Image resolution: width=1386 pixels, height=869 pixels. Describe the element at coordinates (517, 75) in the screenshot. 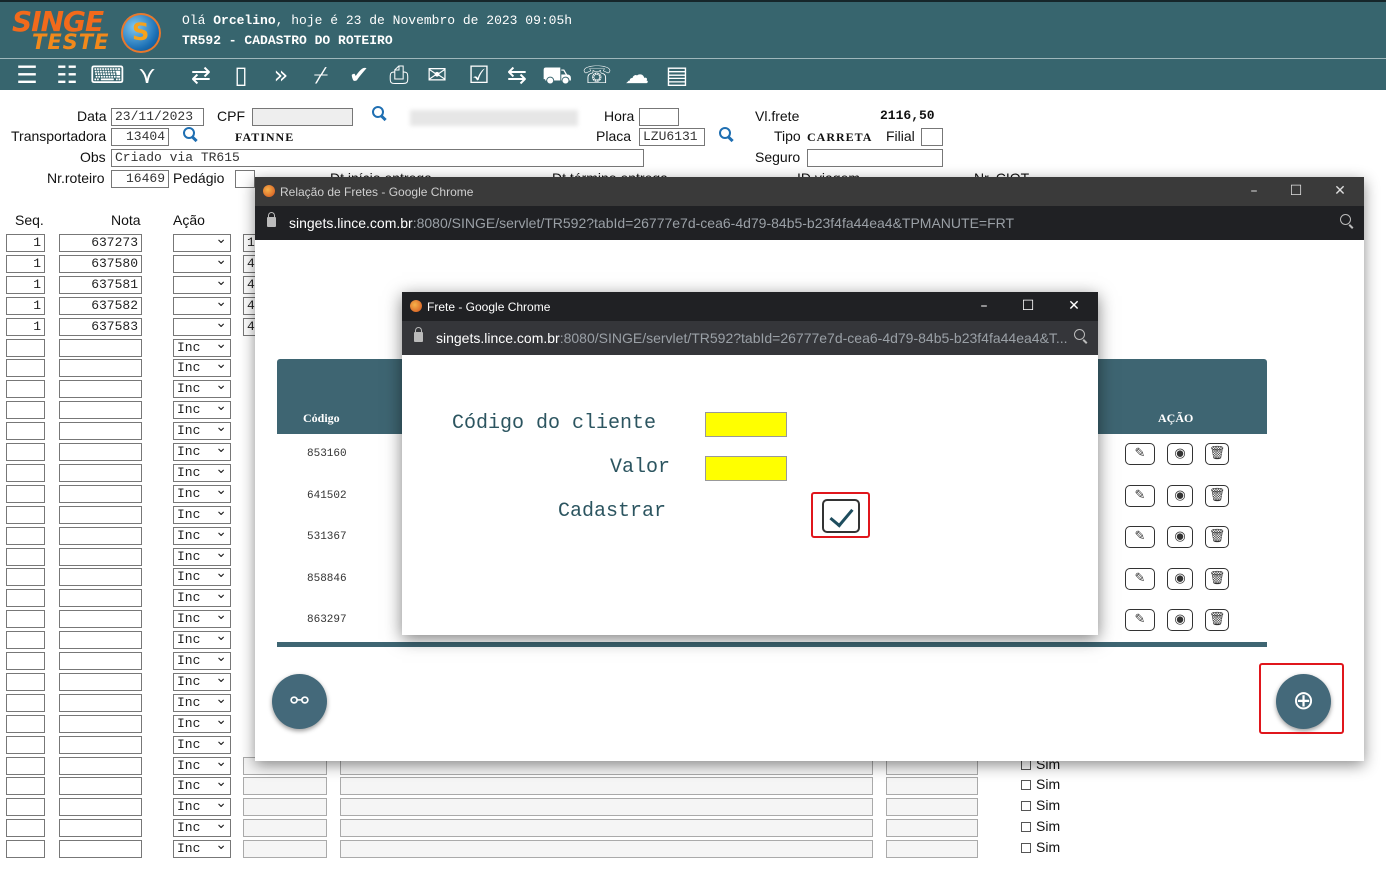

I see `transfer-icon: ⇆` at that location.